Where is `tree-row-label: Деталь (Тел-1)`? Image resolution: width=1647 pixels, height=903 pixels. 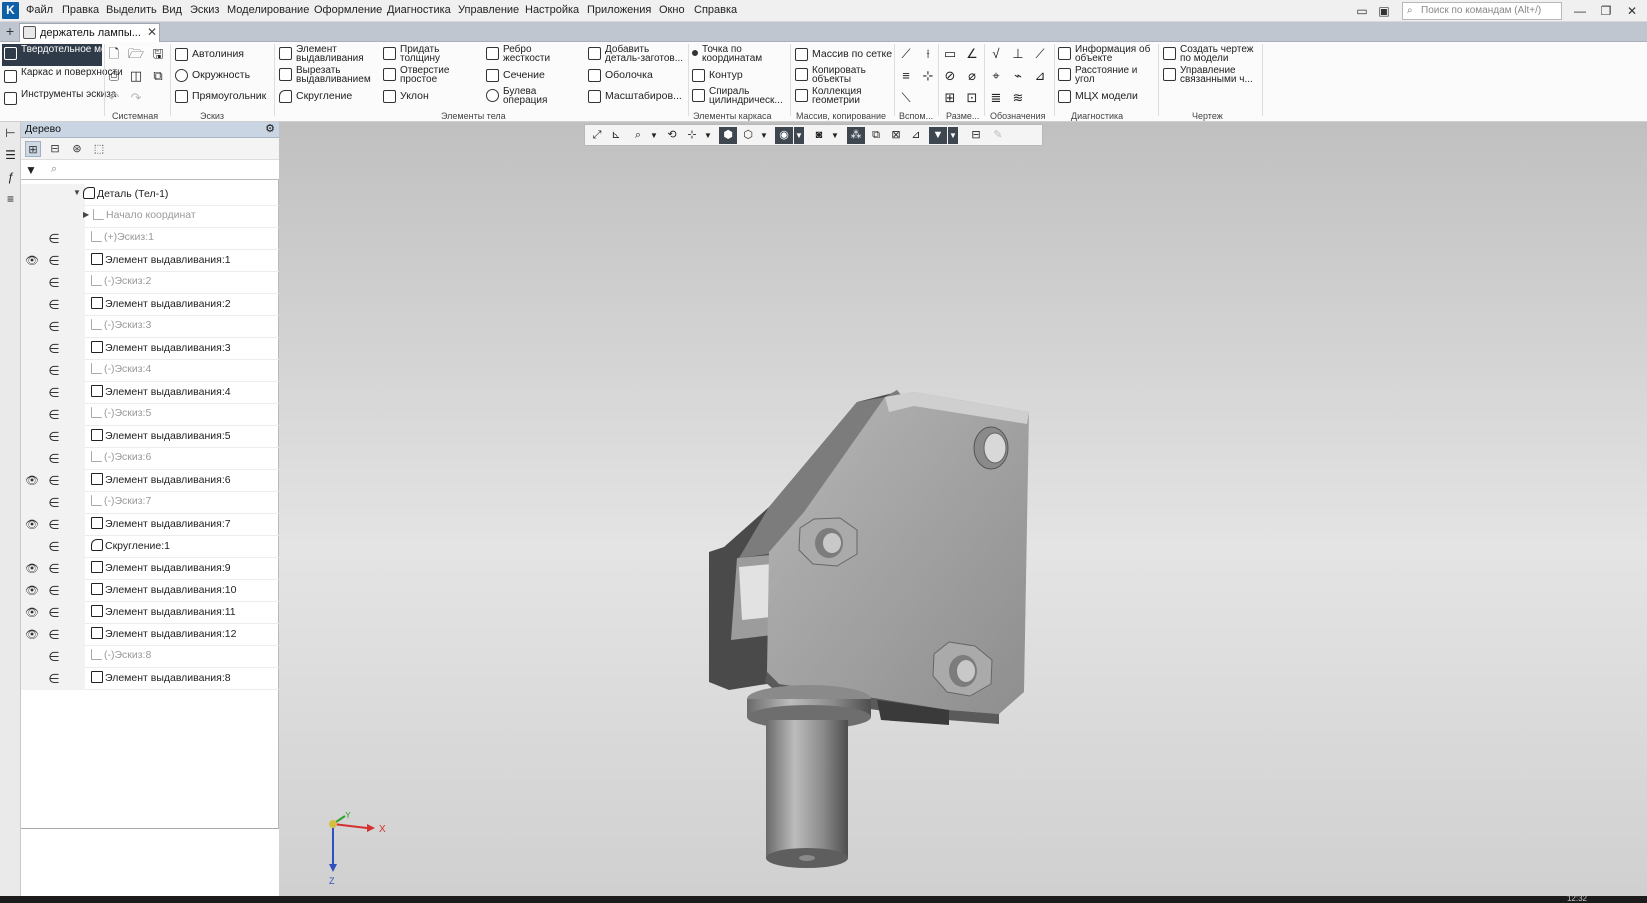 tree-row-label: Деталь (Тел-1) is located at coordinates (125, 193).